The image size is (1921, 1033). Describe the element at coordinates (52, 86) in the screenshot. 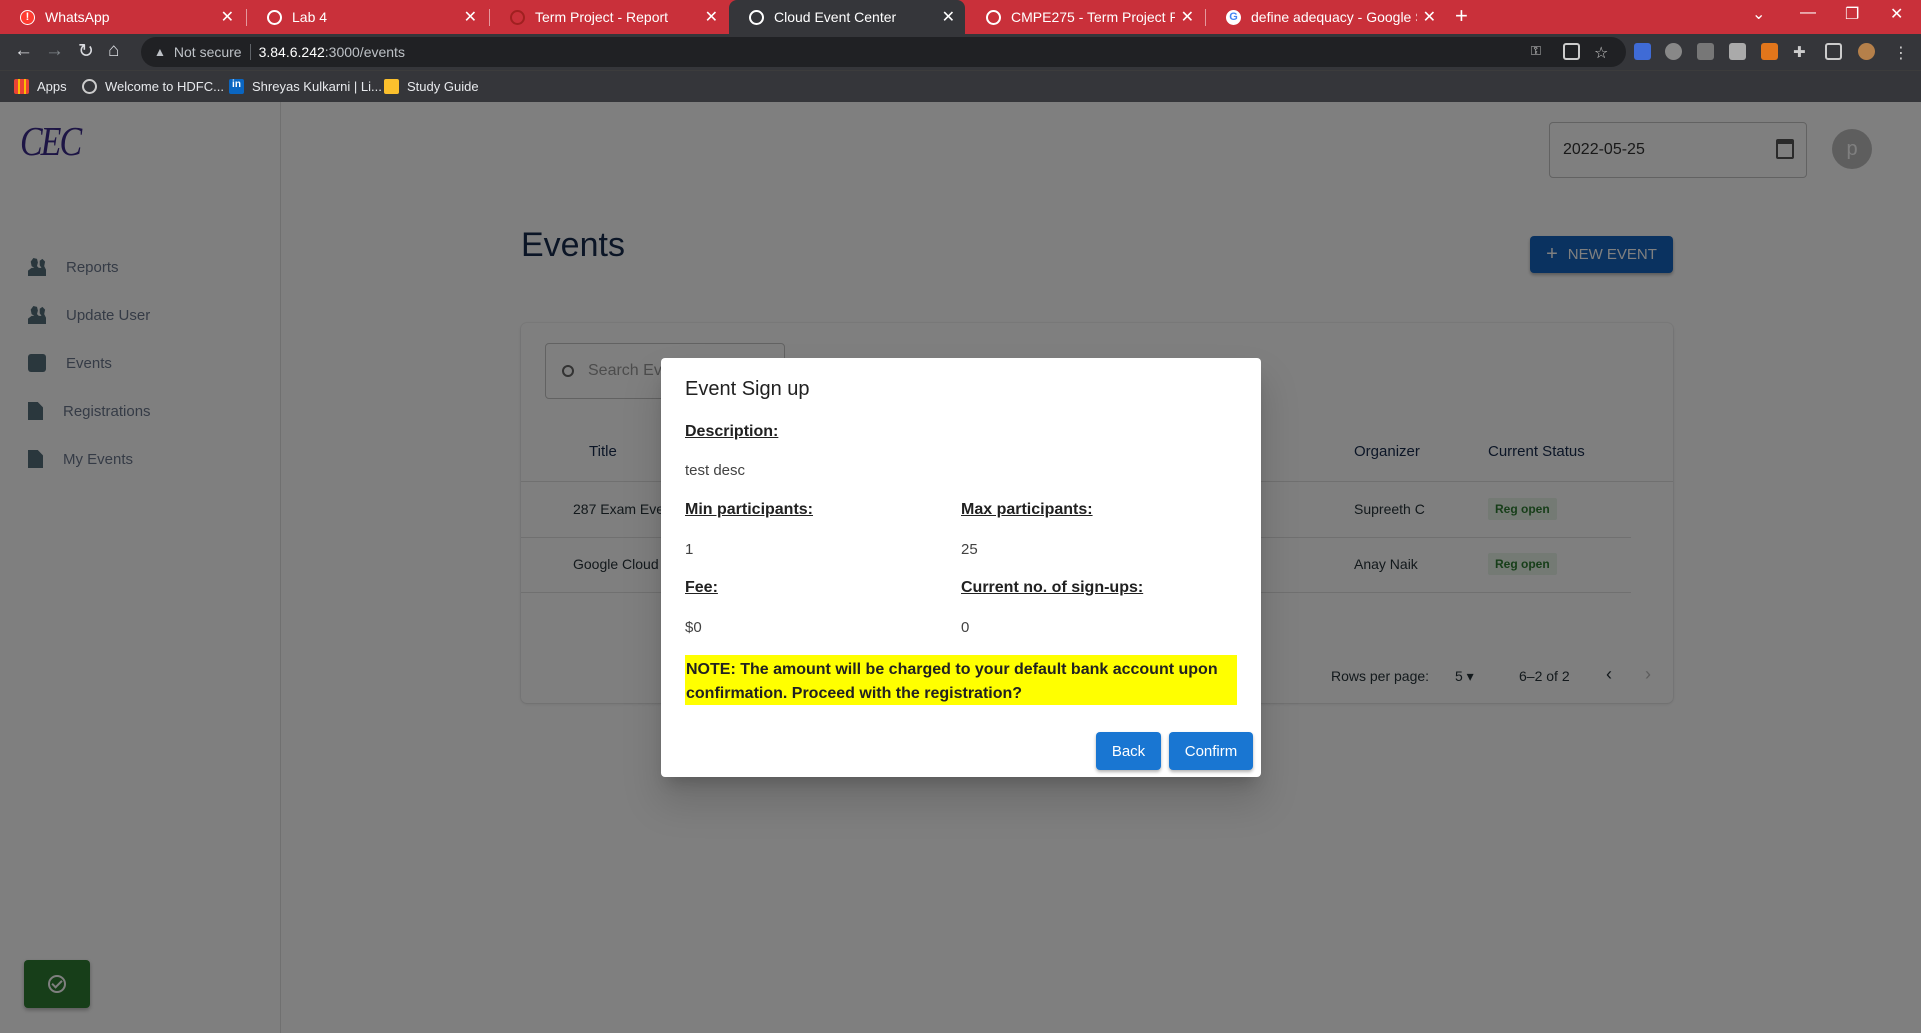

I see `bookmark-label: Apps` at that location.